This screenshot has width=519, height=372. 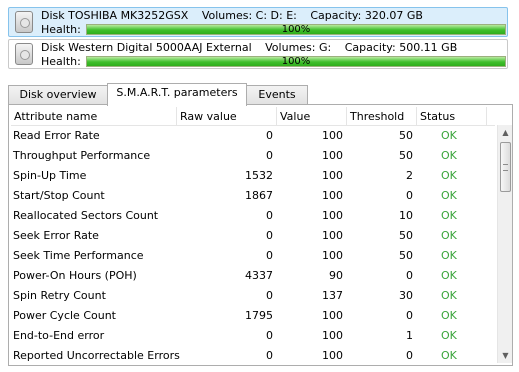 What do you see at coordinates (253, 256) in the screenshot?
I see `table-row: Seek Time Performance 0 100 50 OK` at bounding box center [253, 256].